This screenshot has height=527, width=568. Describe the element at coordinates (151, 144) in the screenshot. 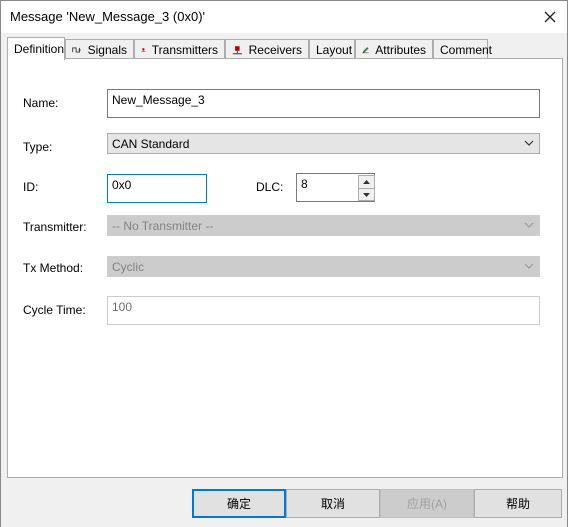

I see `type-select-value: CAN Standard` at that location.